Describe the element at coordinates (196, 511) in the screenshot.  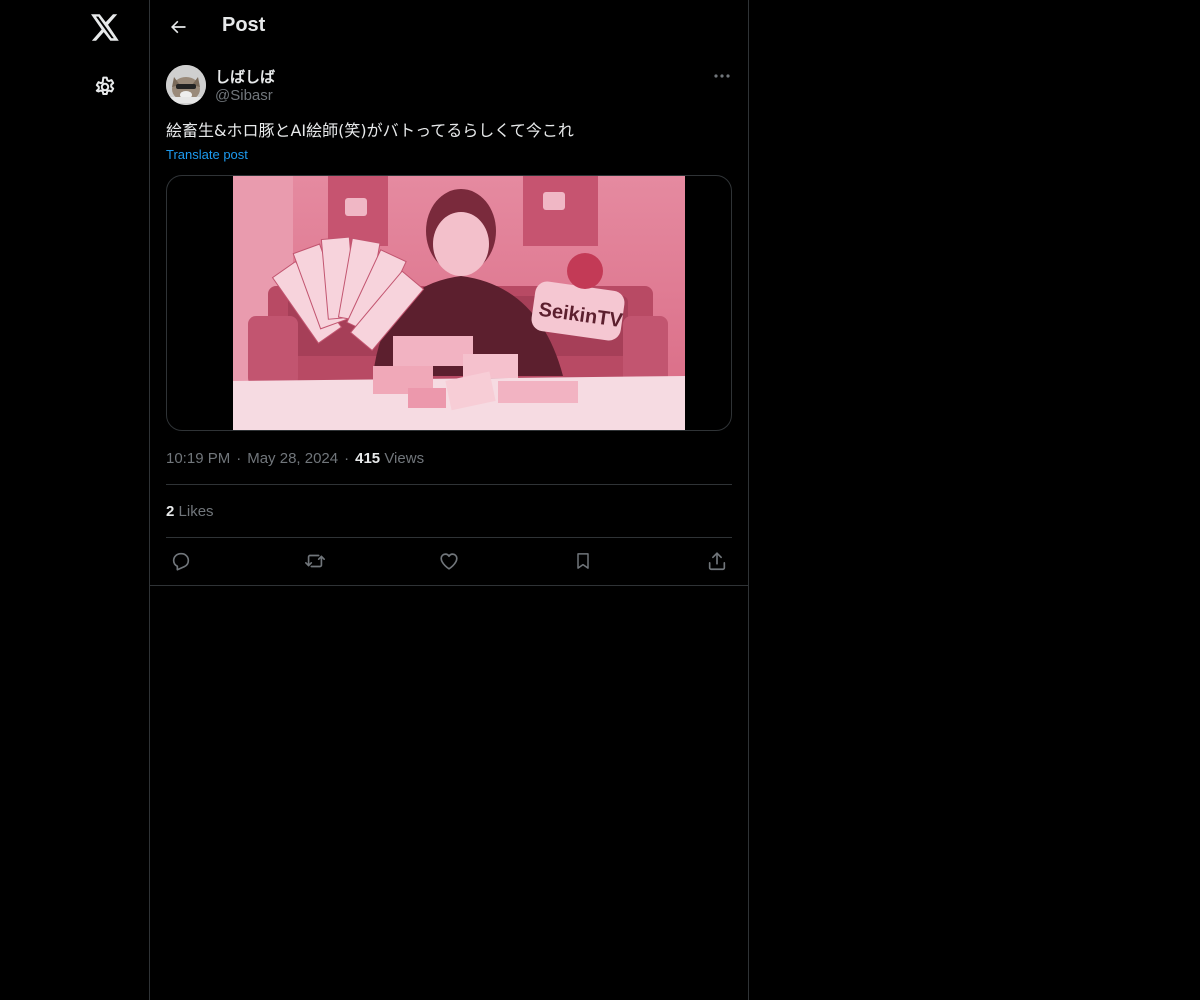
I see `likes-label: Likes` at that location.